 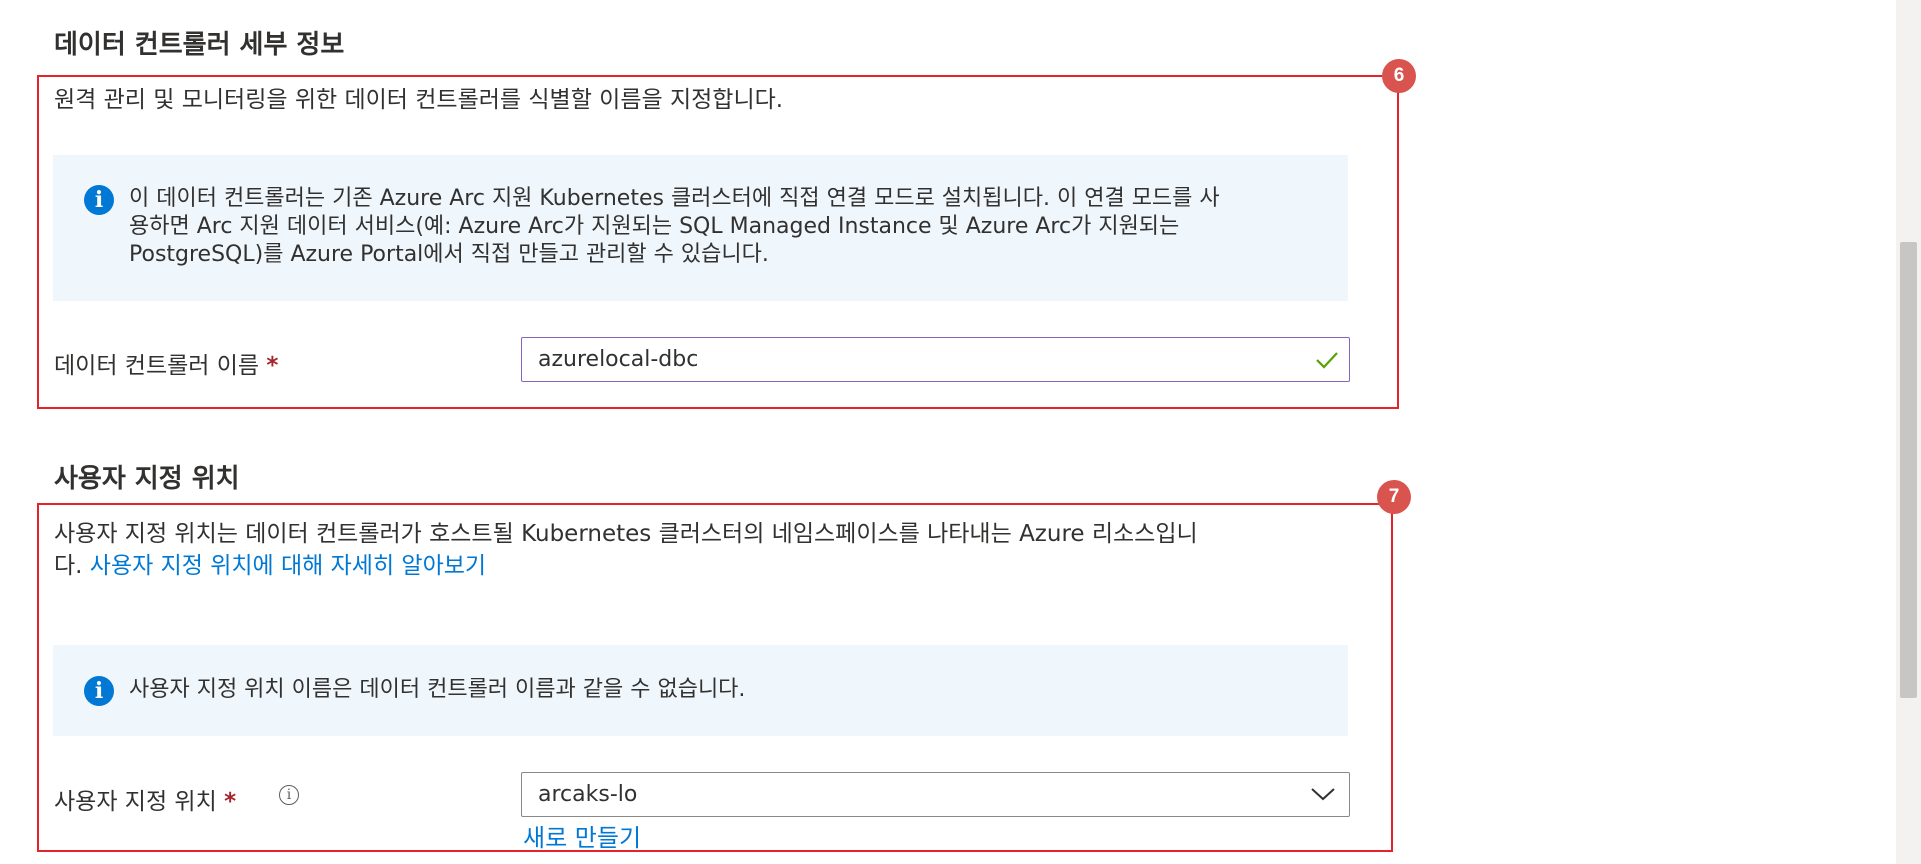 I want to click on description-tail: 다., so click(x=68, y=566).